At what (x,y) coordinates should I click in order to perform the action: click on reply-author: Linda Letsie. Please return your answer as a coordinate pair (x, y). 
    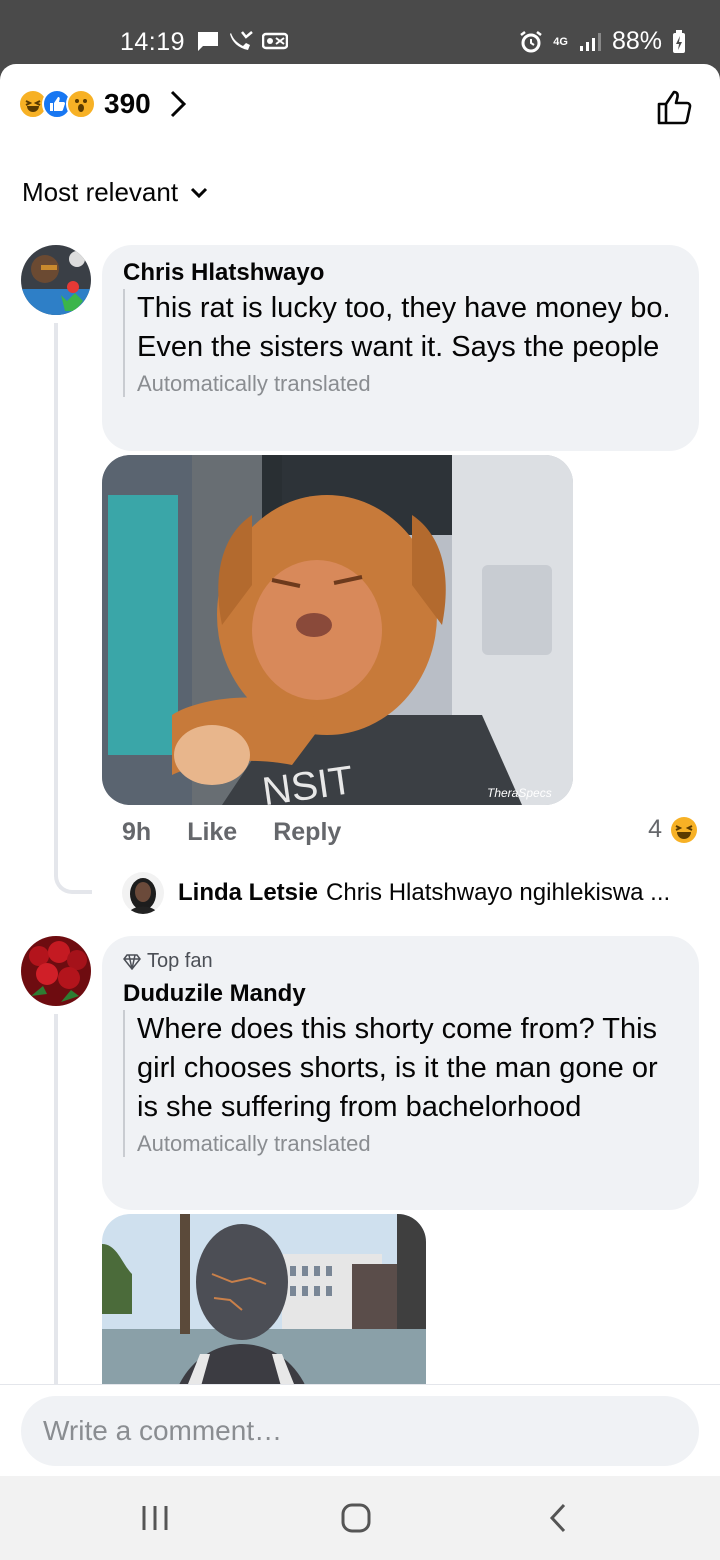
    Looking at the image, I should click on (248, 893).